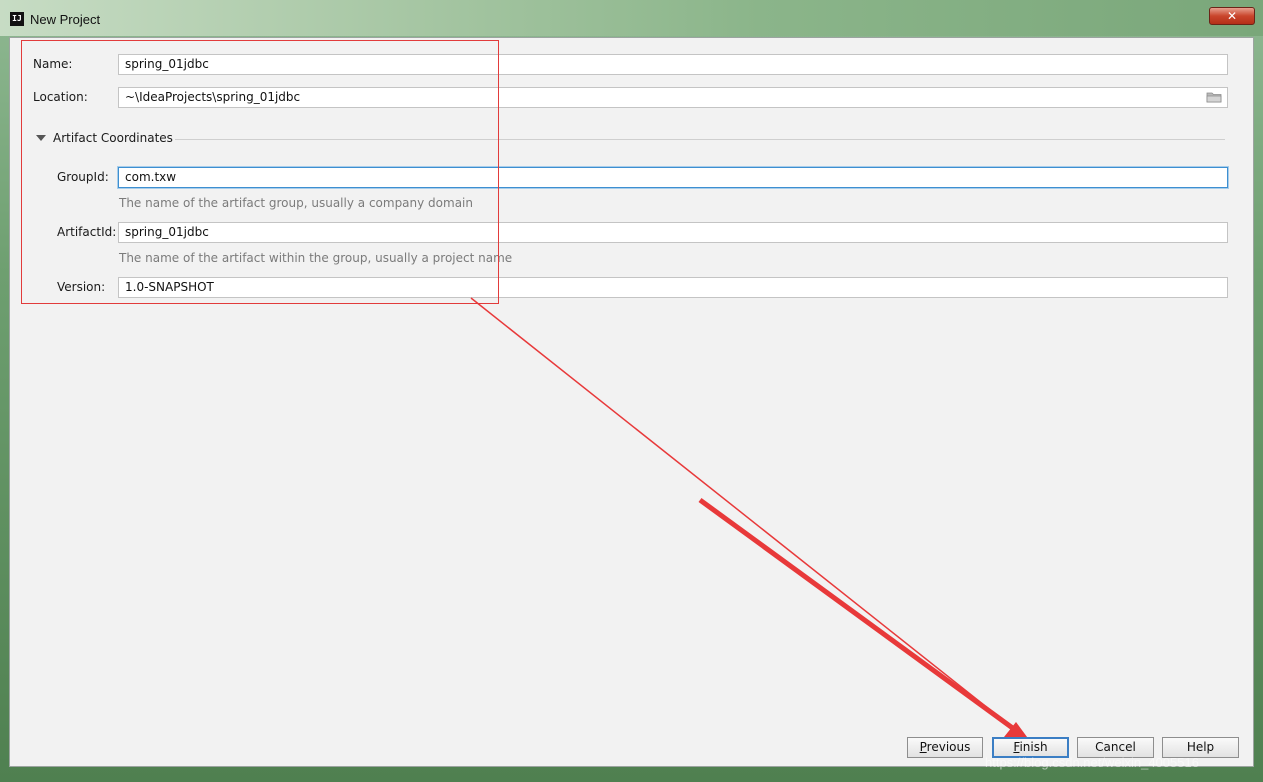  I want to click on intellij-icon: IJ, so click(17, 19).